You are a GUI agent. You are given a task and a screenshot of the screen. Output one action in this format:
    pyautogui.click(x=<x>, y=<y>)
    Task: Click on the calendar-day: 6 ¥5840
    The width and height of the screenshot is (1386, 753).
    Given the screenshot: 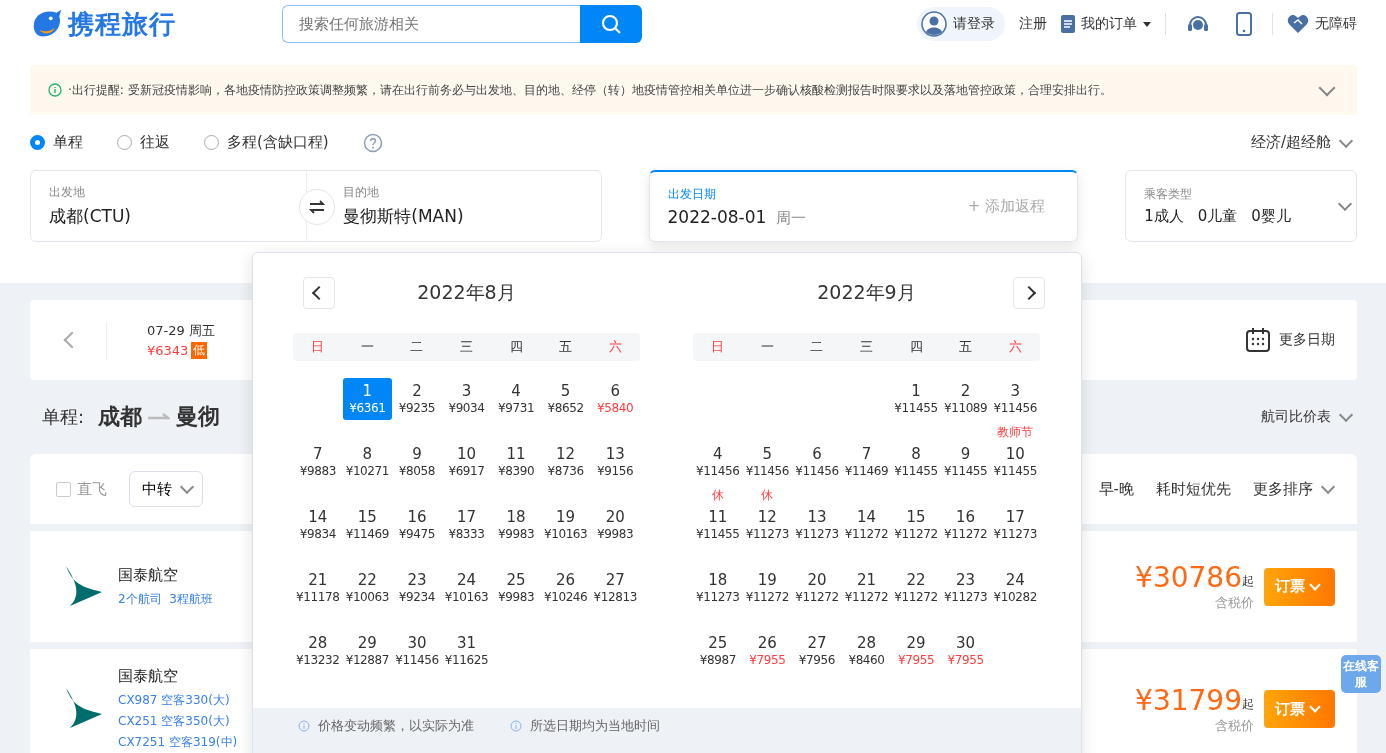 What is the action you would take?
    pyautogui.click(x=615, y=399)
    